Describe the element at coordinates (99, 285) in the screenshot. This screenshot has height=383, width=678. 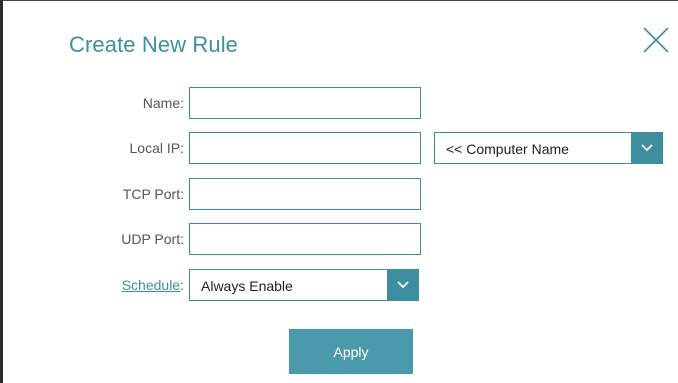
I see `schedule-label: Schedule:` at that location.